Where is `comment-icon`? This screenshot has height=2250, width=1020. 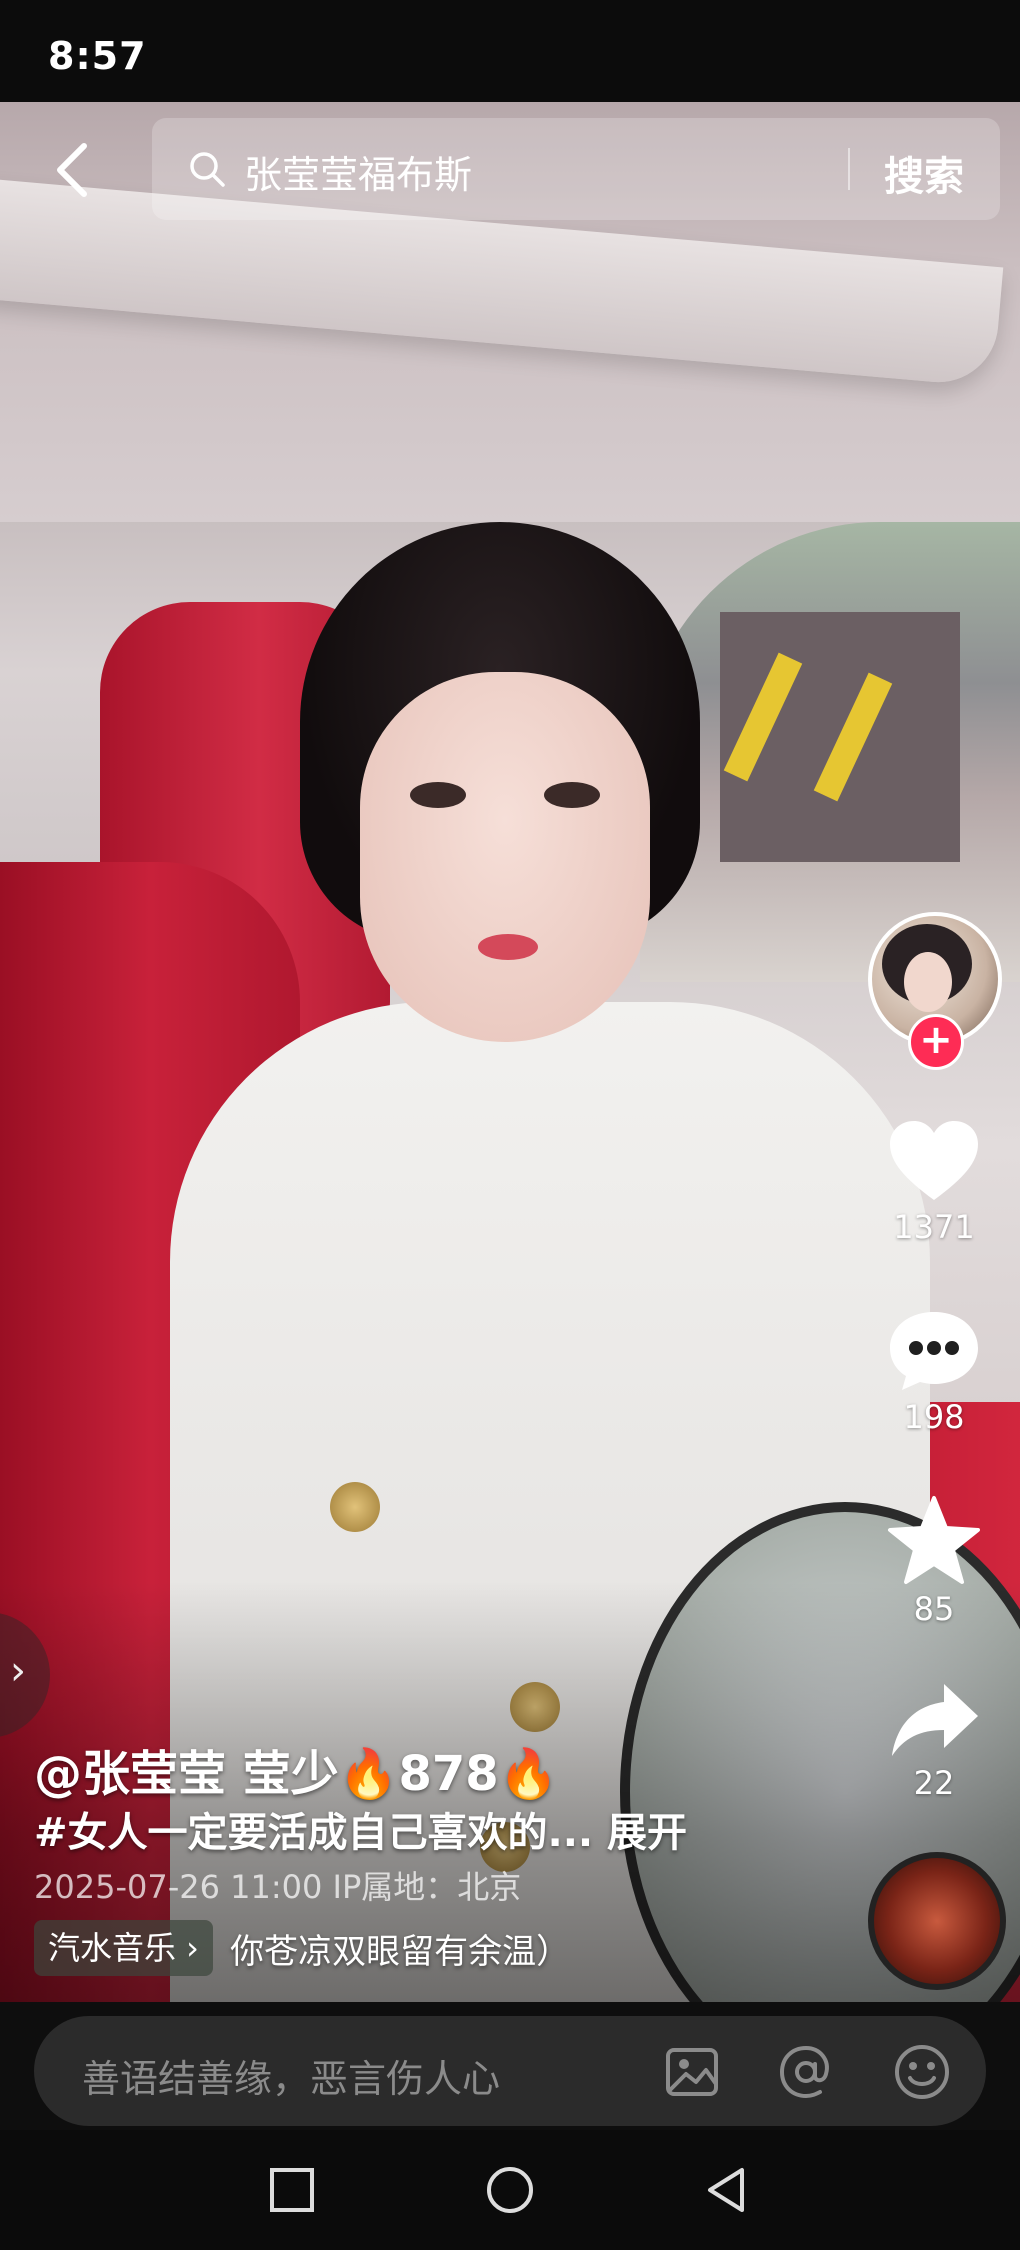 comment-icon is located at coordinates (934, 1351).